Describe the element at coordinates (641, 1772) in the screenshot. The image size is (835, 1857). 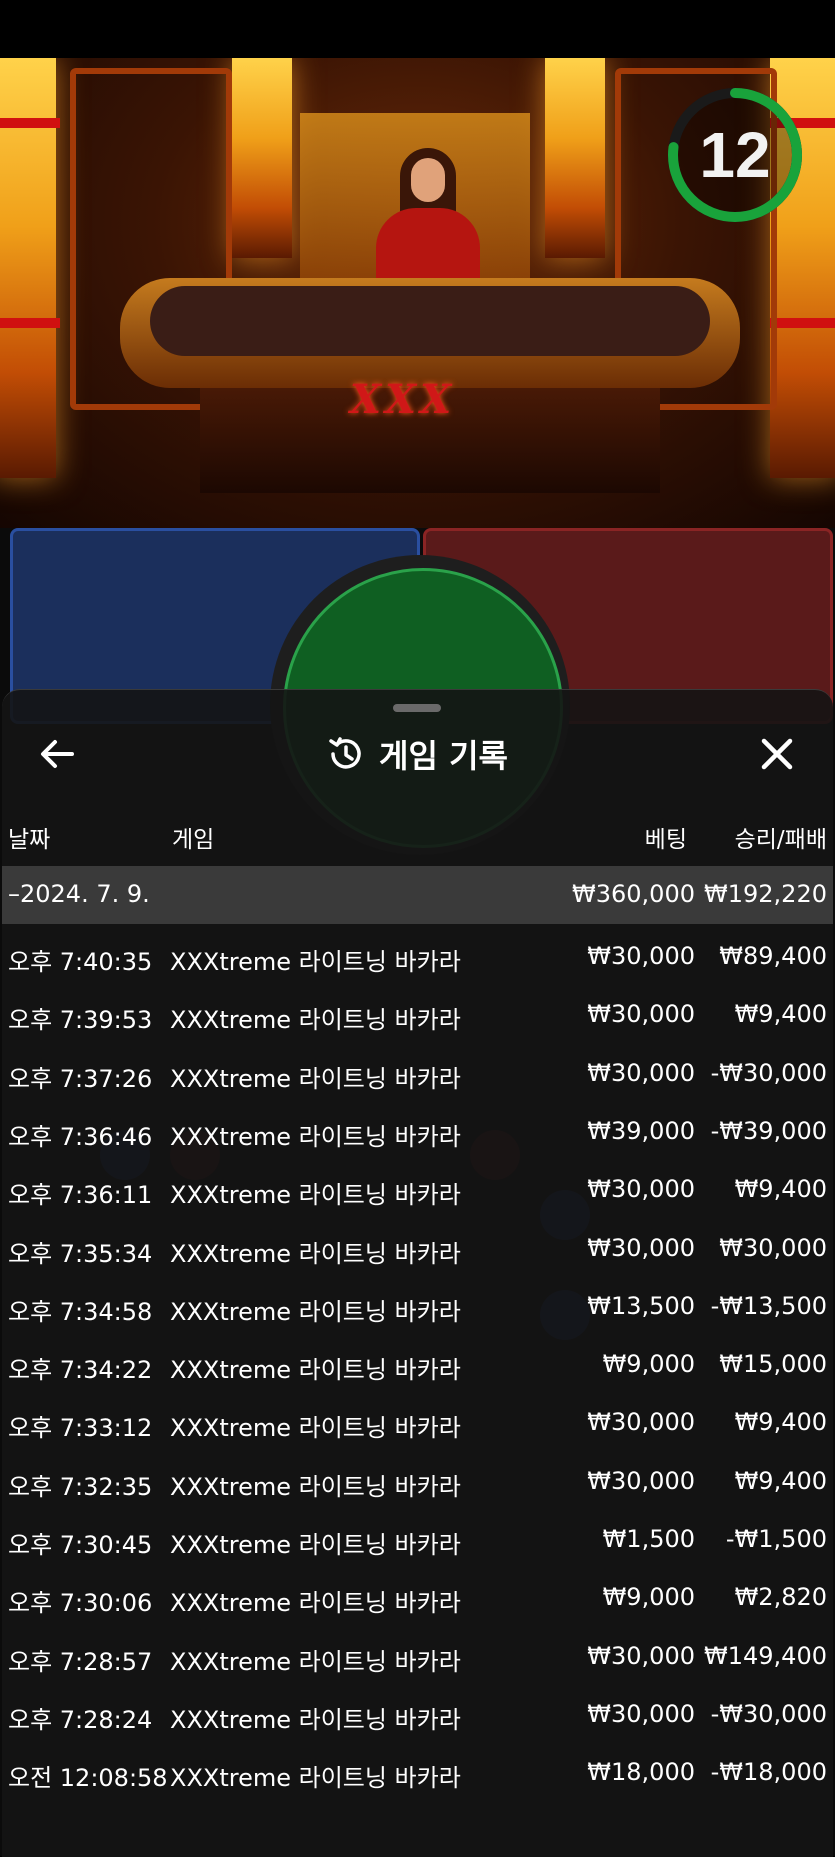
I see `row-bet-amount: ₩18,000` at that location.